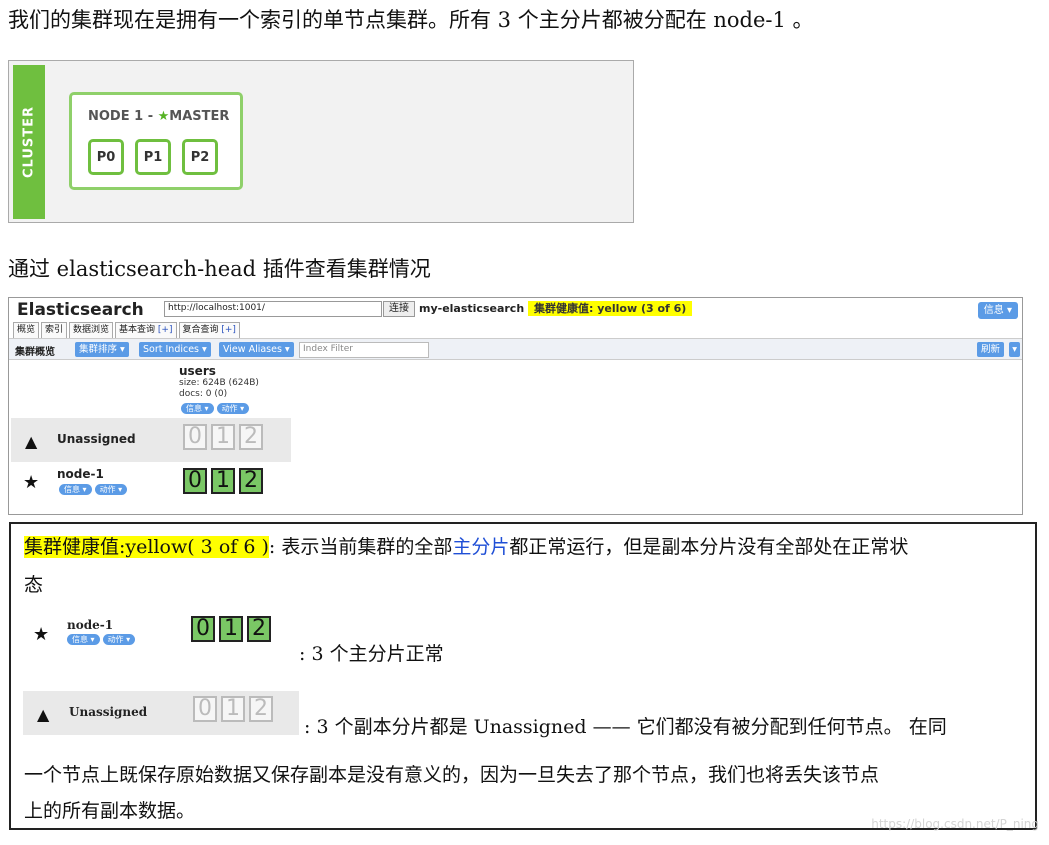 The width and height of the screenshot is (1049, 845). What do you see at coordinates (203, 394) in the screenshot?
I see `index-docs: docs: 0 (0)` at bounding box center [203, 394].